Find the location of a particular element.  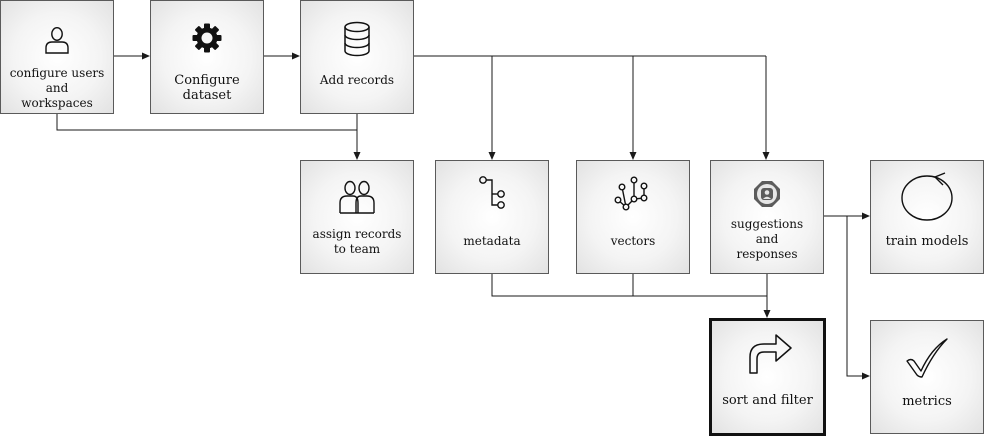

node-train-models: train models is located at coordinates (927, 217).